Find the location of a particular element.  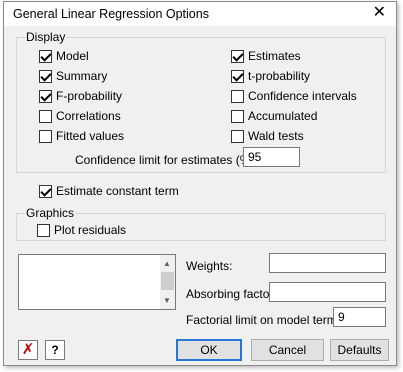

checkbox-label: F-probability is located at coordinates (89, 96).